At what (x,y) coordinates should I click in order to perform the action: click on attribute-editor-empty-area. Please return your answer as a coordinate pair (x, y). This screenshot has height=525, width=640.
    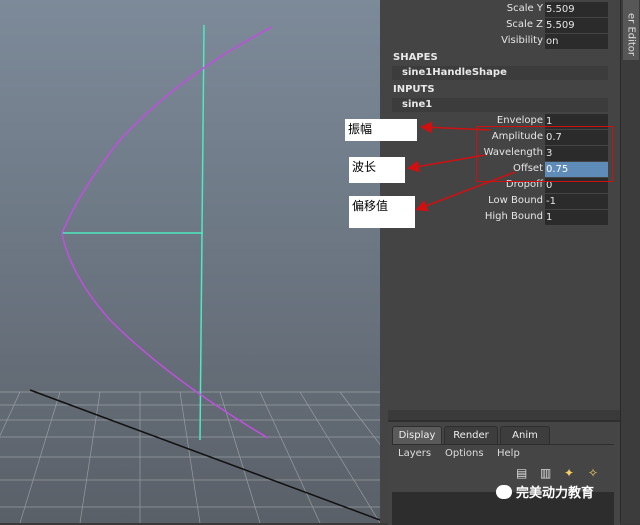
    Looking at the image, I should click on (504, 325).